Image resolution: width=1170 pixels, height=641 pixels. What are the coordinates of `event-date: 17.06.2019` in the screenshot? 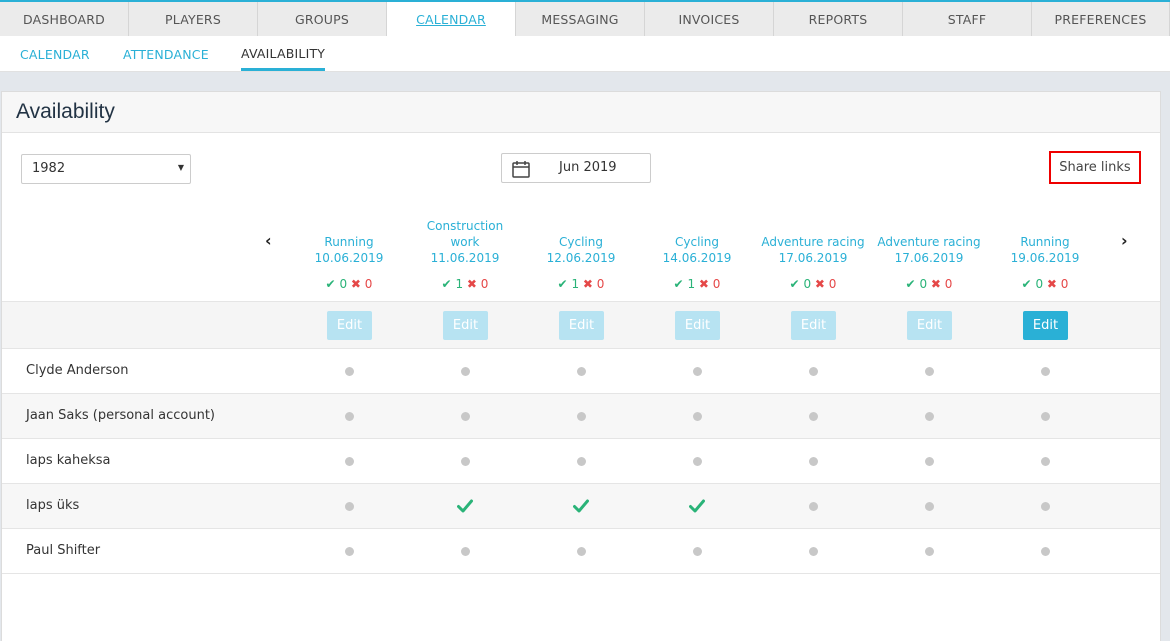 It's located at (929, 258).